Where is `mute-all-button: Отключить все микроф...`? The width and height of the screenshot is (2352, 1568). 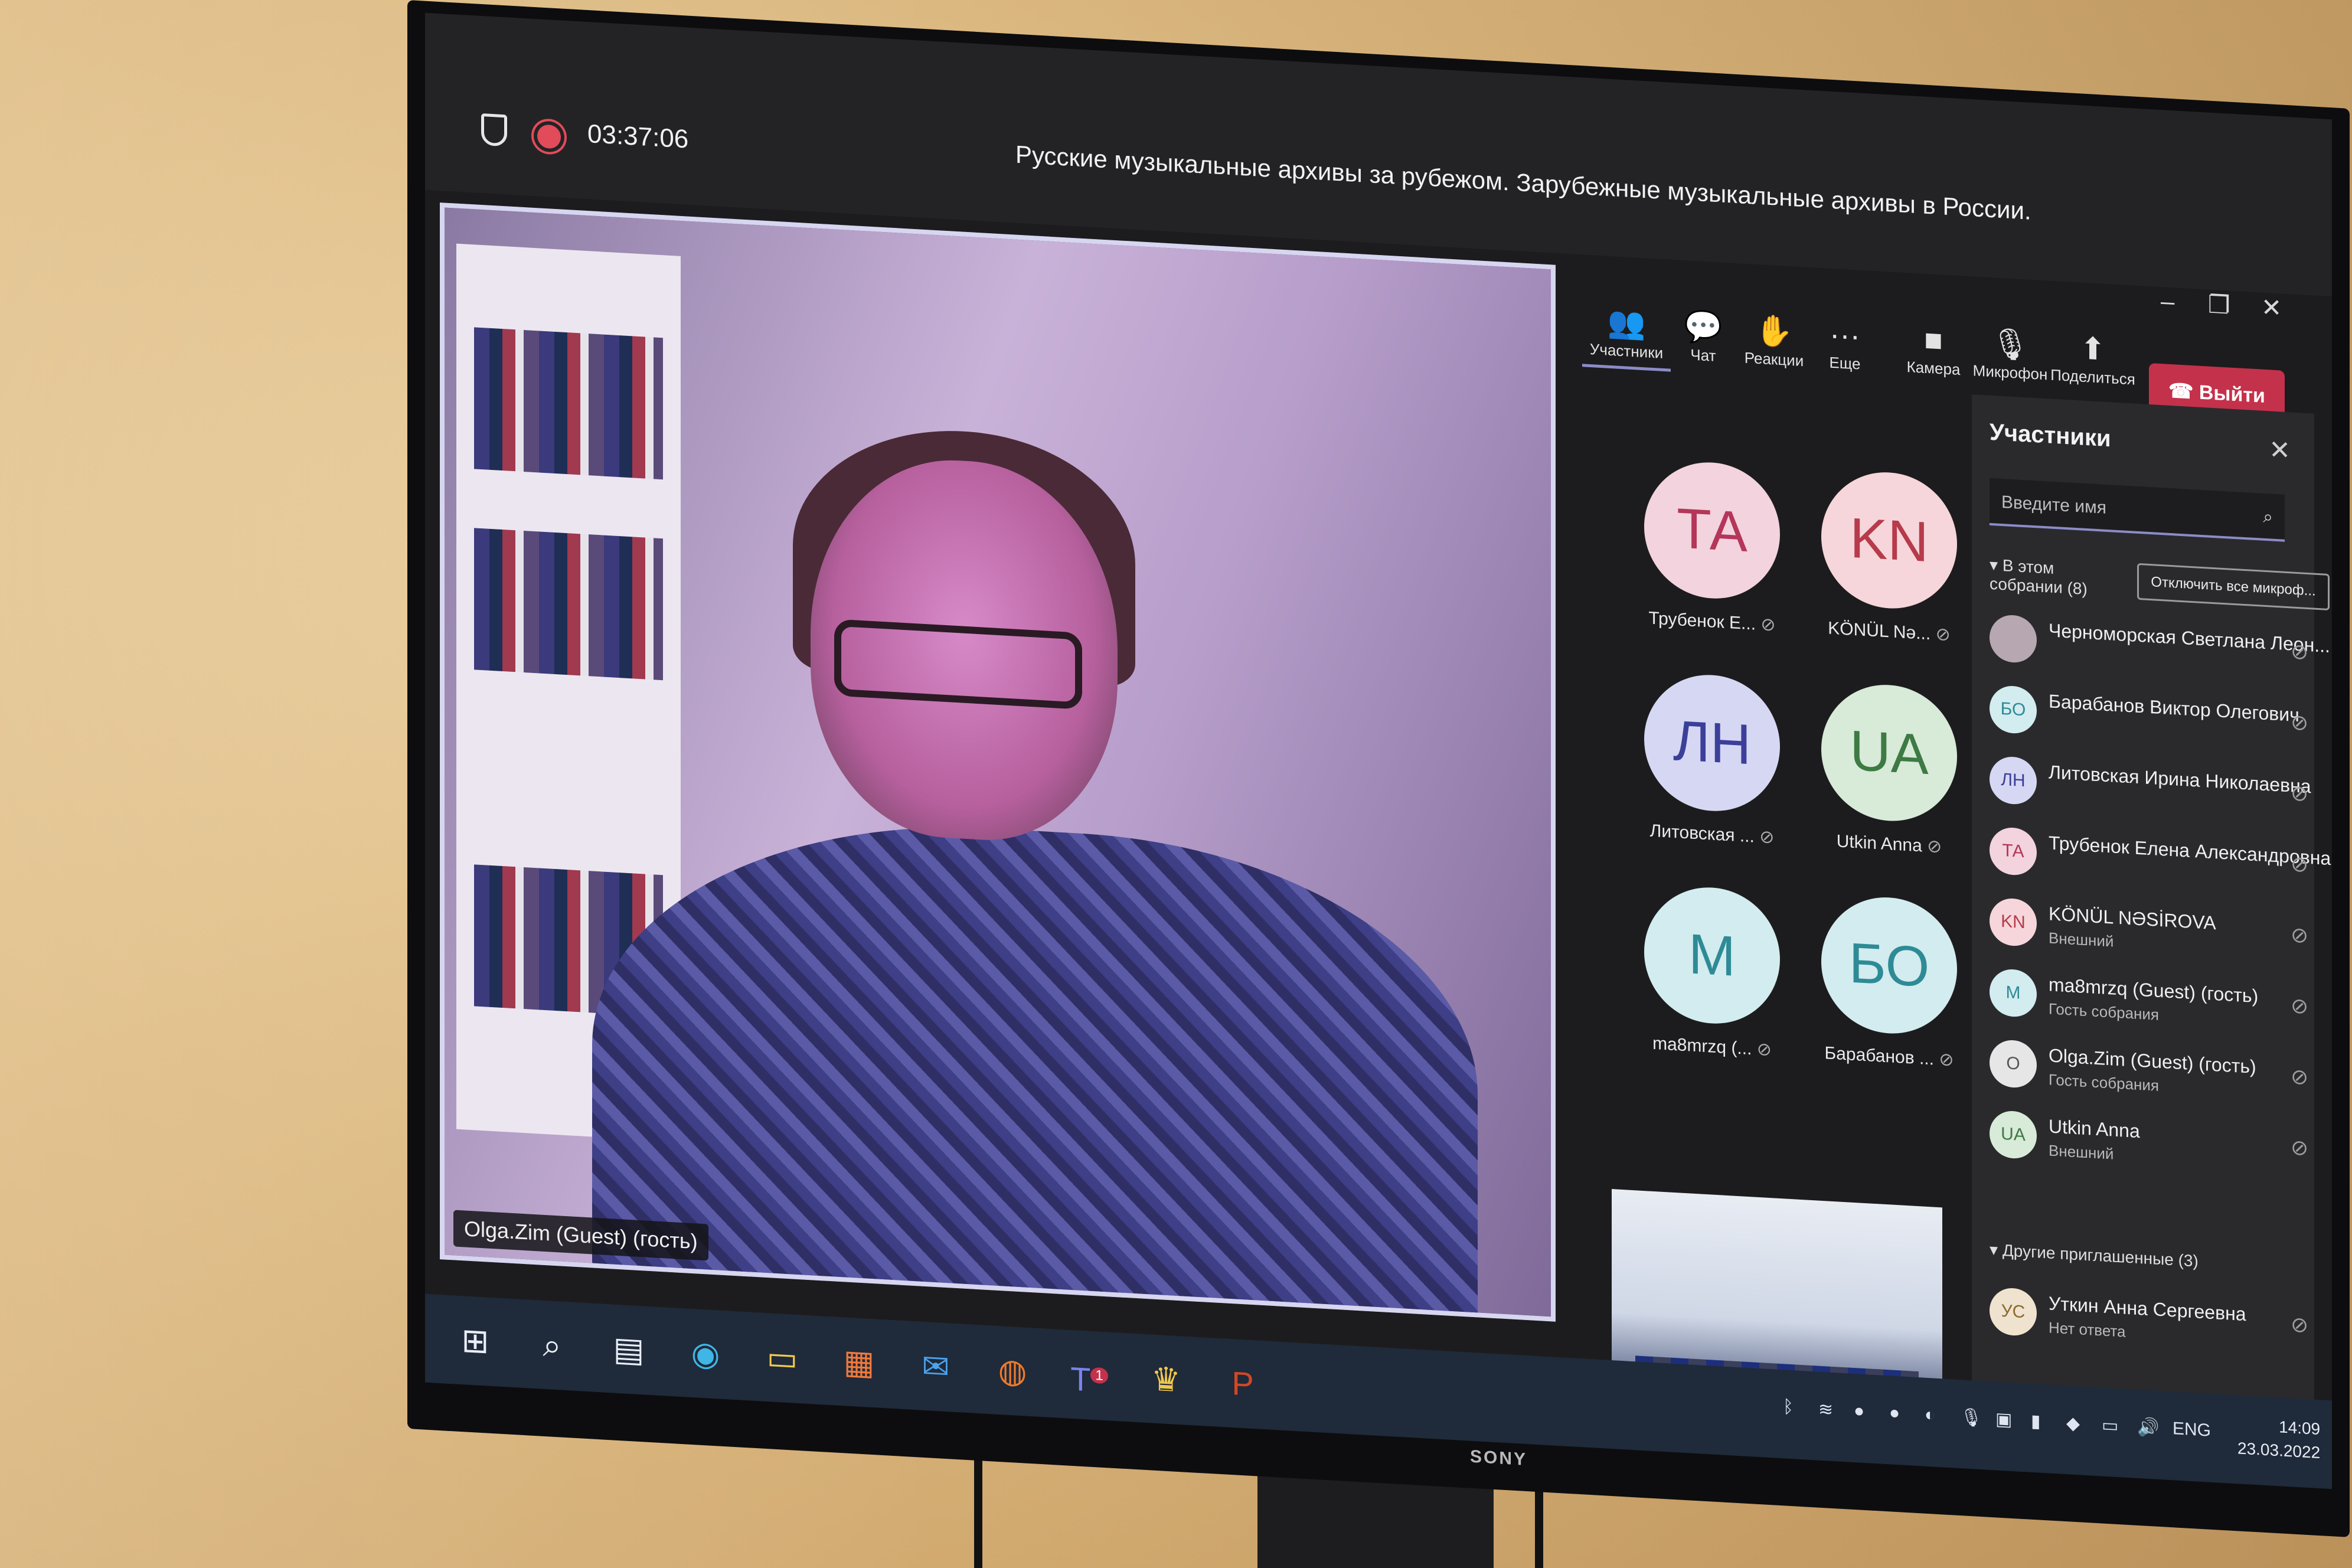
mute-all-button: Отключить все микроф... is located at coordinates (2233, 587).